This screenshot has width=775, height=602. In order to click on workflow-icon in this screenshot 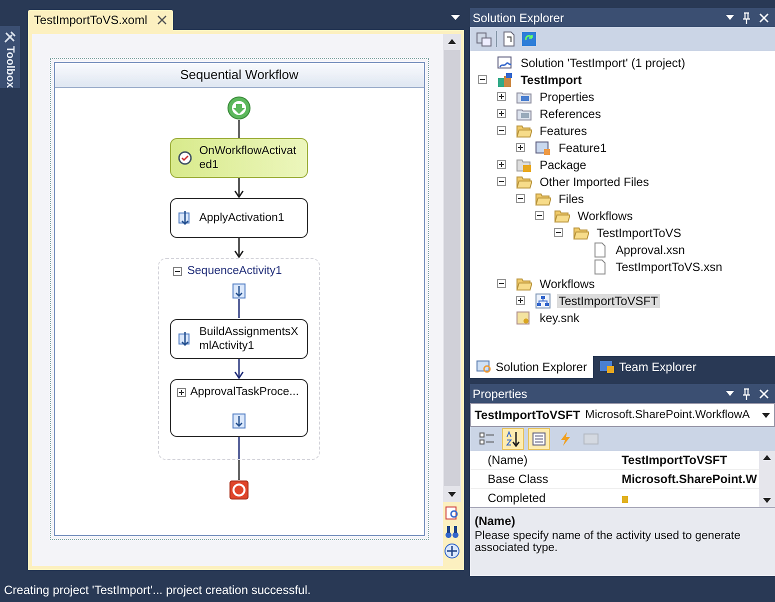, I will do `click(542, 300)`.